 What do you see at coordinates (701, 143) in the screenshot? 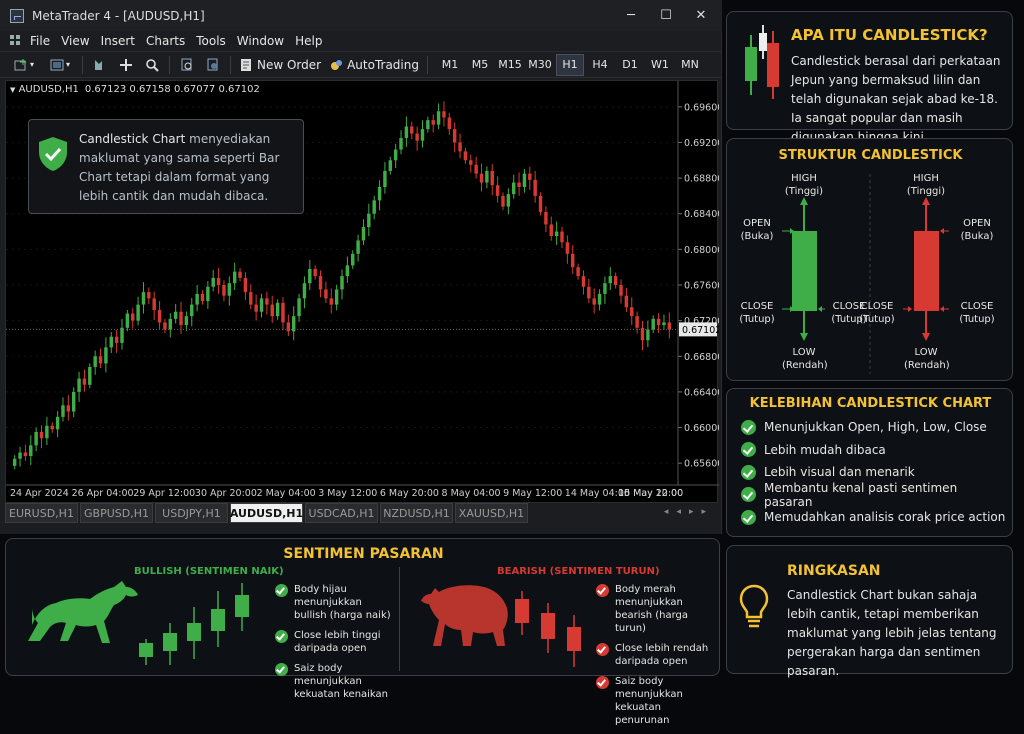
I see `price-tick-label: 0.69200` at bounding box center [701, 143].